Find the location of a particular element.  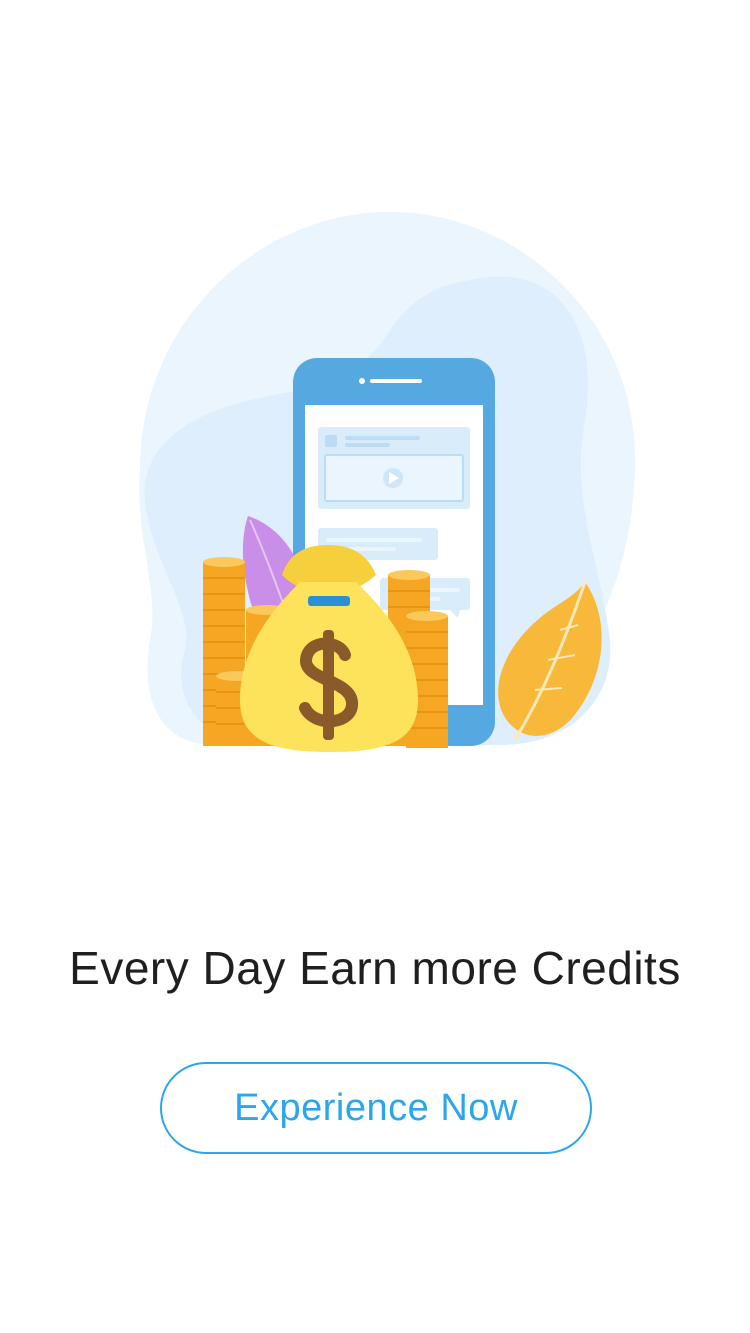

experience-now-button: Experience Now is located at coordinates (376, 1108).